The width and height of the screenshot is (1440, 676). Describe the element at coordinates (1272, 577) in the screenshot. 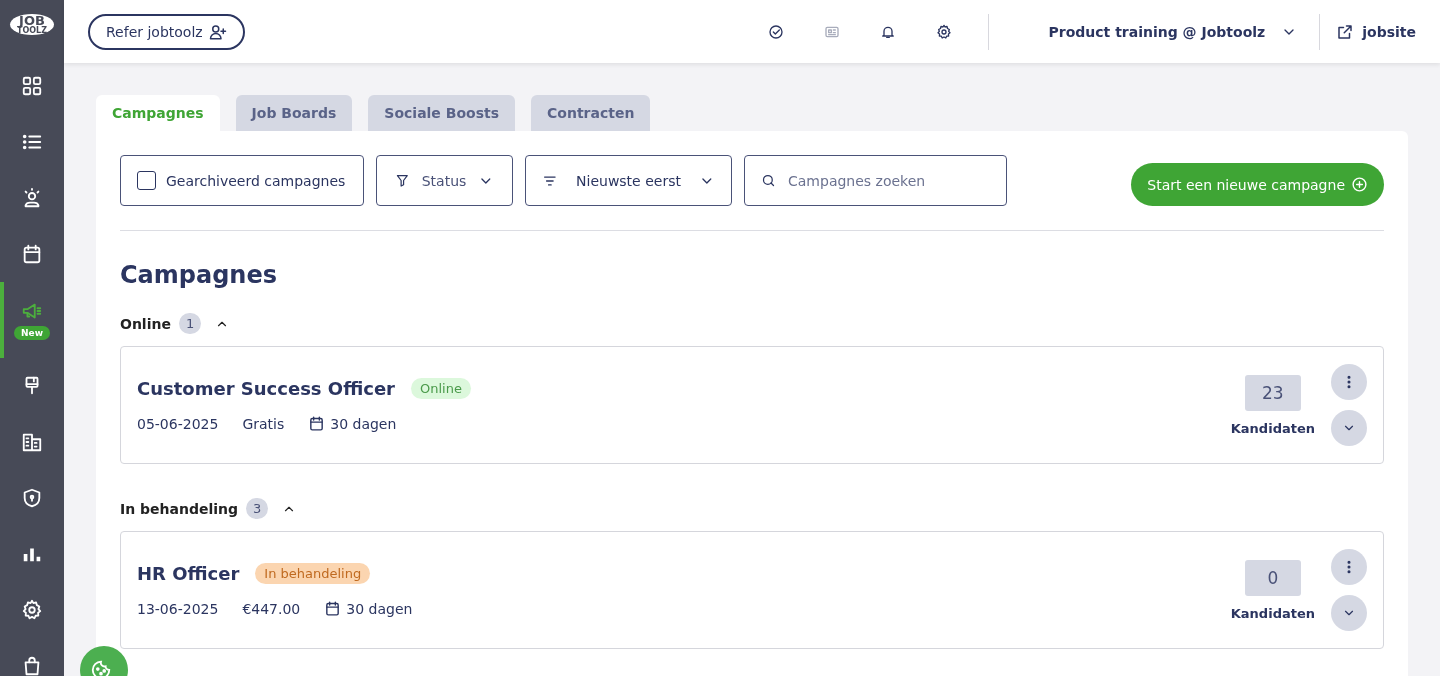

I see `candidate-count: 0` at that location.